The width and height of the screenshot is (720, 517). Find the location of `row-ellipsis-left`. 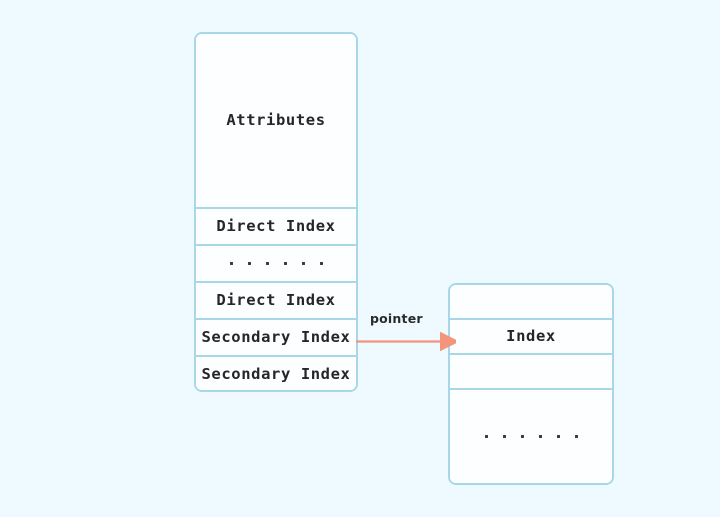

row-ellipsis-left is located at coordinates (276, 264).